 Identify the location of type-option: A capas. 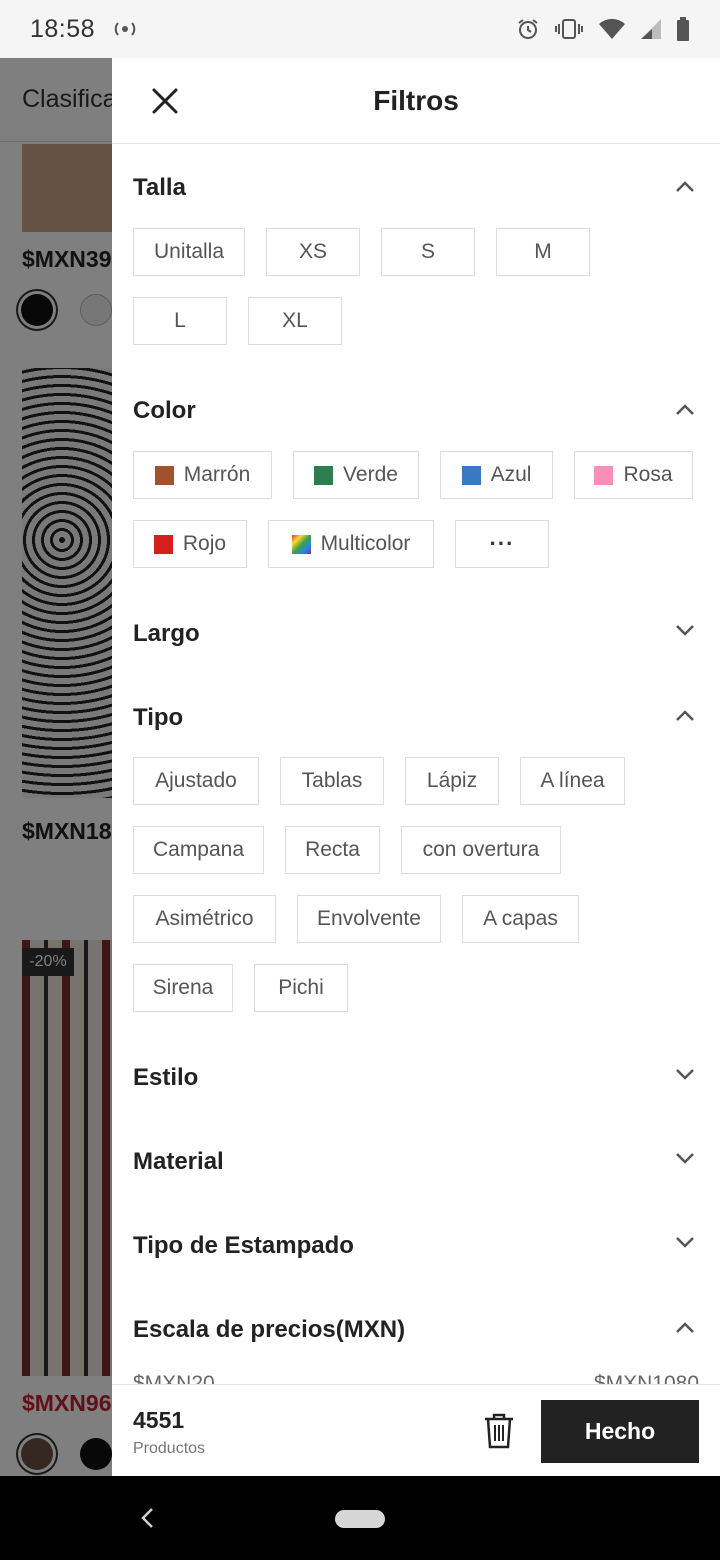
(520, 919).